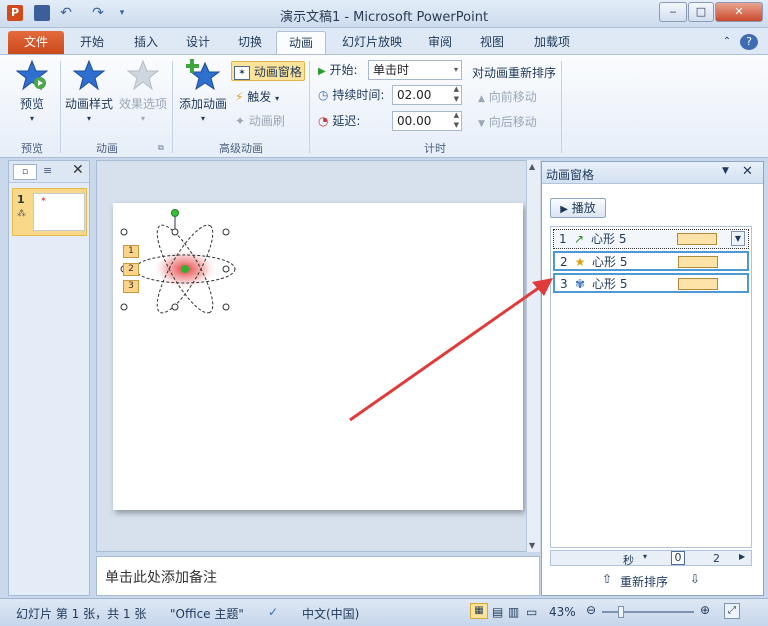  I want to click on help-icon: ?, so click(749, 42).